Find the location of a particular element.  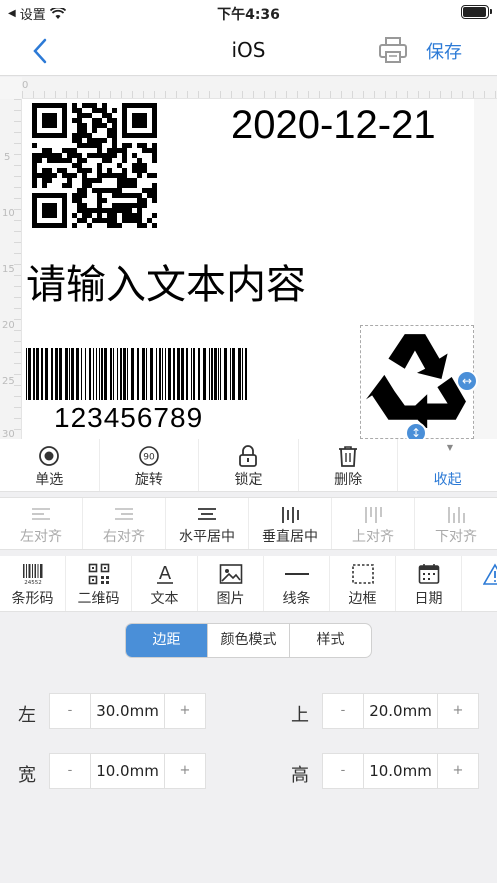

insert-toolbar: 24552 条形码 二维码 A 文本 图片 线条 边框 日期 标 is located at coordinates (248, 584).